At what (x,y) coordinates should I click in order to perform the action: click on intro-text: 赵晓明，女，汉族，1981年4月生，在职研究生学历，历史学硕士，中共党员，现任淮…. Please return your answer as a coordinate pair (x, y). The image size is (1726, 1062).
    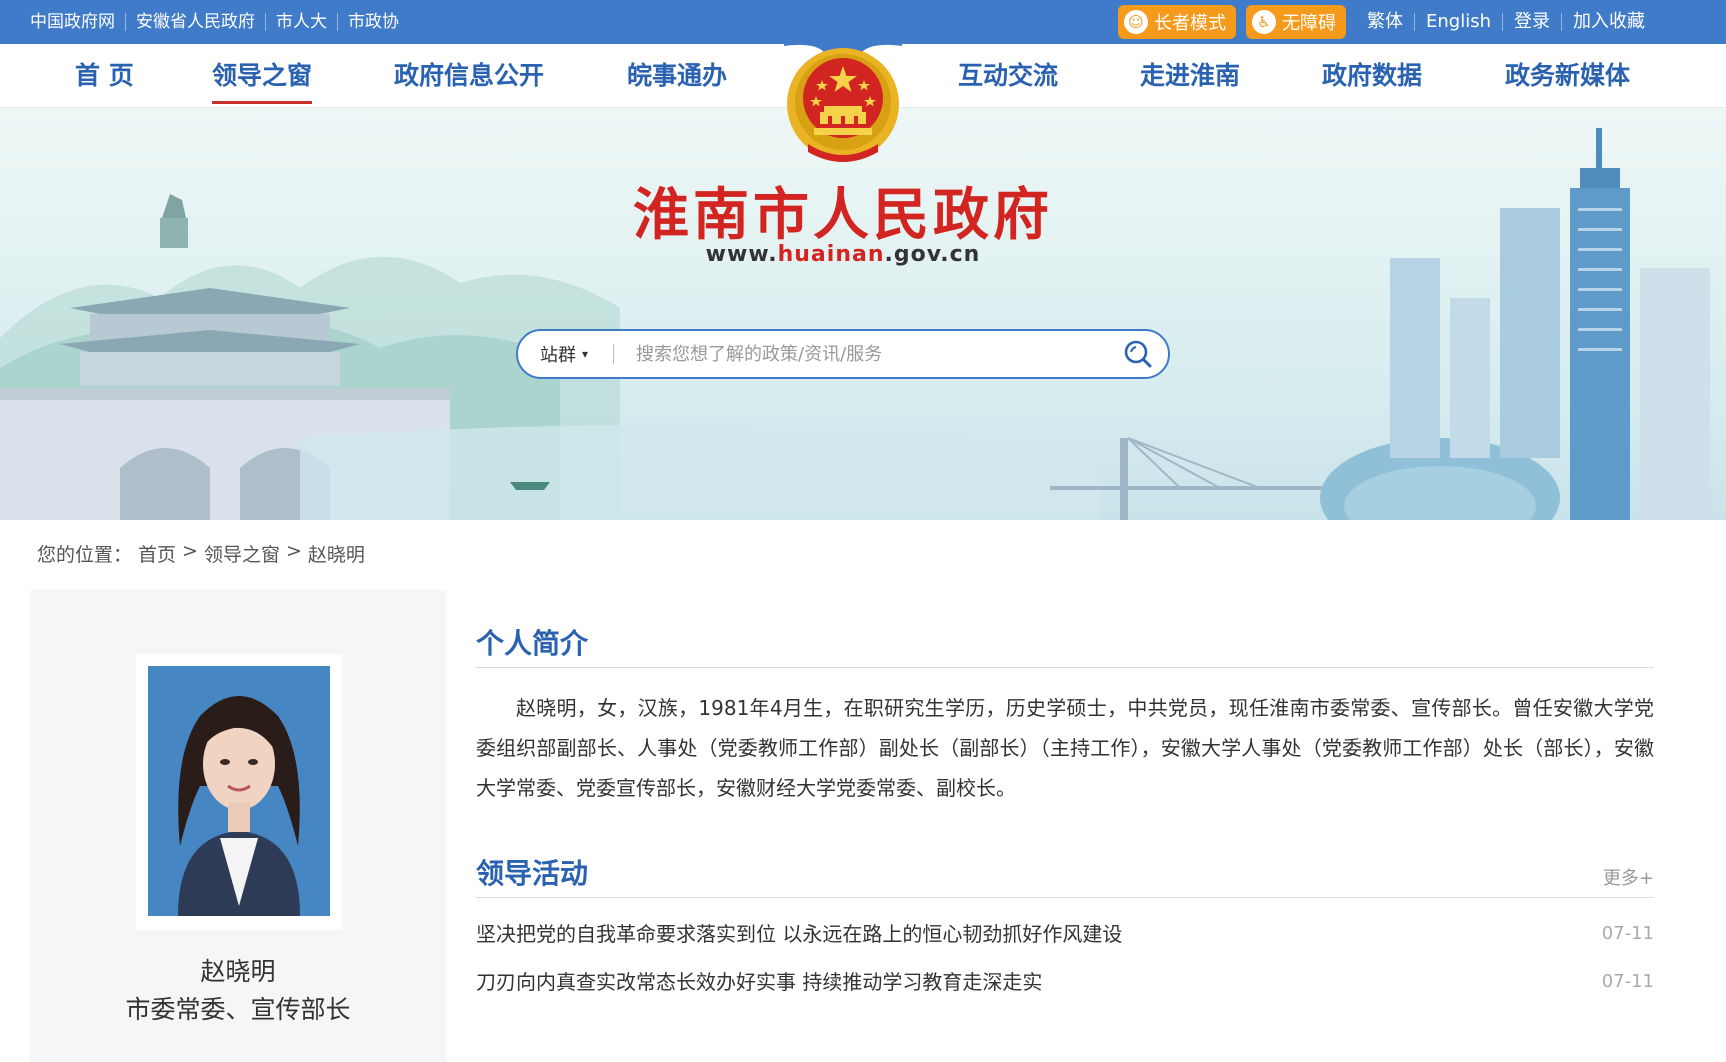
    Looking at the image, I should click on (1065, 748).